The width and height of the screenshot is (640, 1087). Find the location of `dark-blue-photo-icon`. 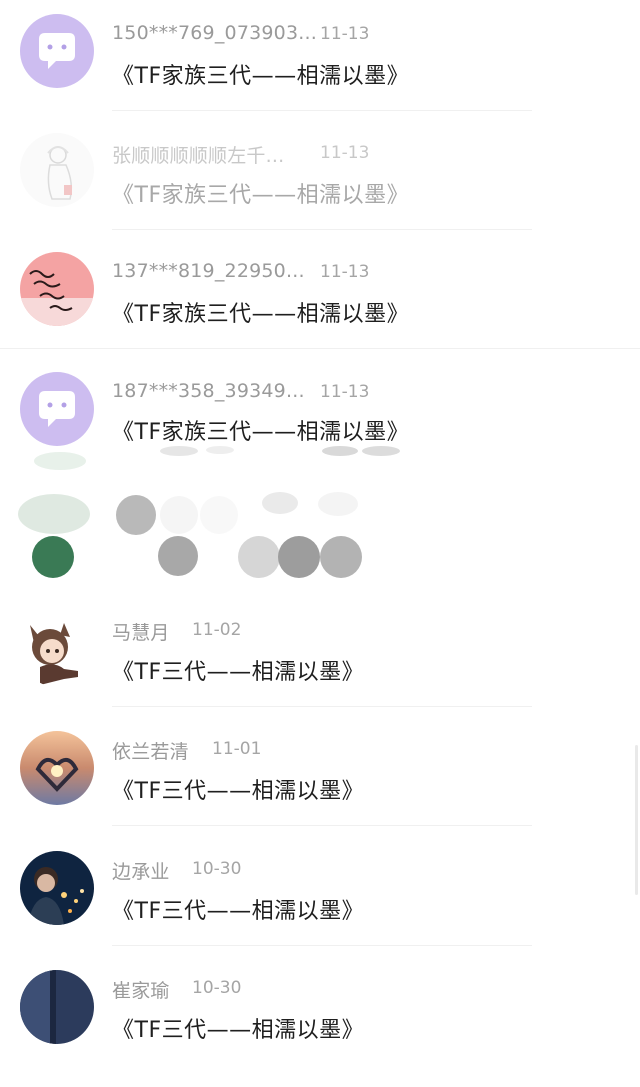

dark-blue-photo-icon is located at coordinates (57, 1007).